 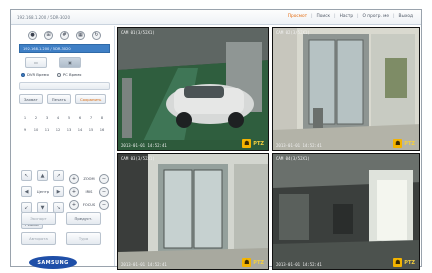 I want to click on channel-button: 14, so click(x=80, y=129).